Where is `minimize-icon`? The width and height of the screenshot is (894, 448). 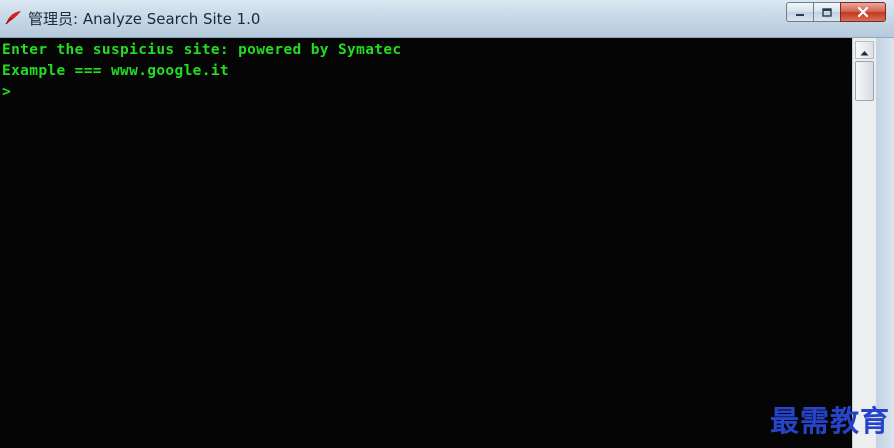 minimize-icon is located at coordinates (800, 12).